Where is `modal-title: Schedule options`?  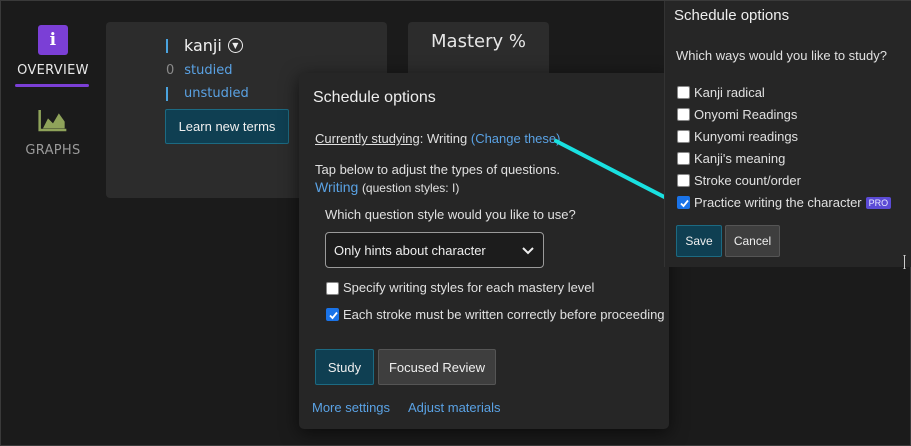 modal-title: Schedule options is located at coordinates (374, 97).